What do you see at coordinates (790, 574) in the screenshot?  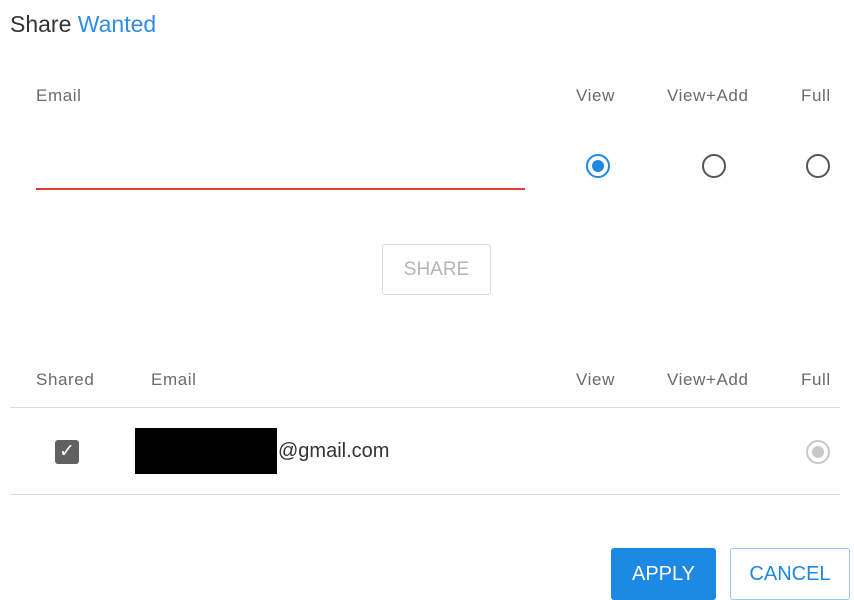 I see `cancel-button: CANCEL` at bounding box center [790, 574].